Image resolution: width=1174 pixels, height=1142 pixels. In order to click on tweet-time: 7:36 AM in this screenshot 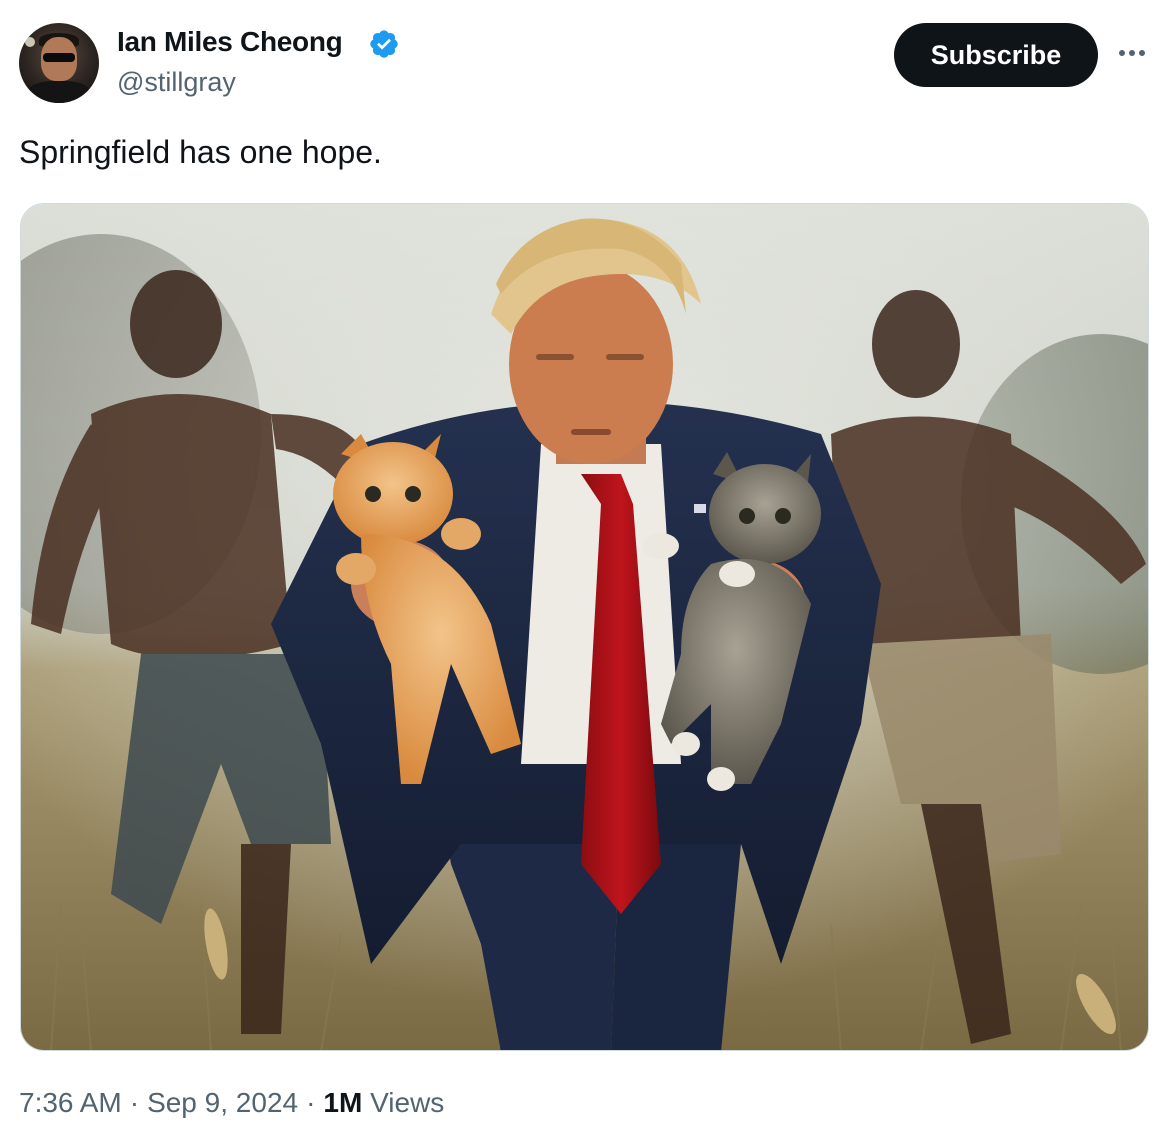, I will do `click(70, 1102)`.